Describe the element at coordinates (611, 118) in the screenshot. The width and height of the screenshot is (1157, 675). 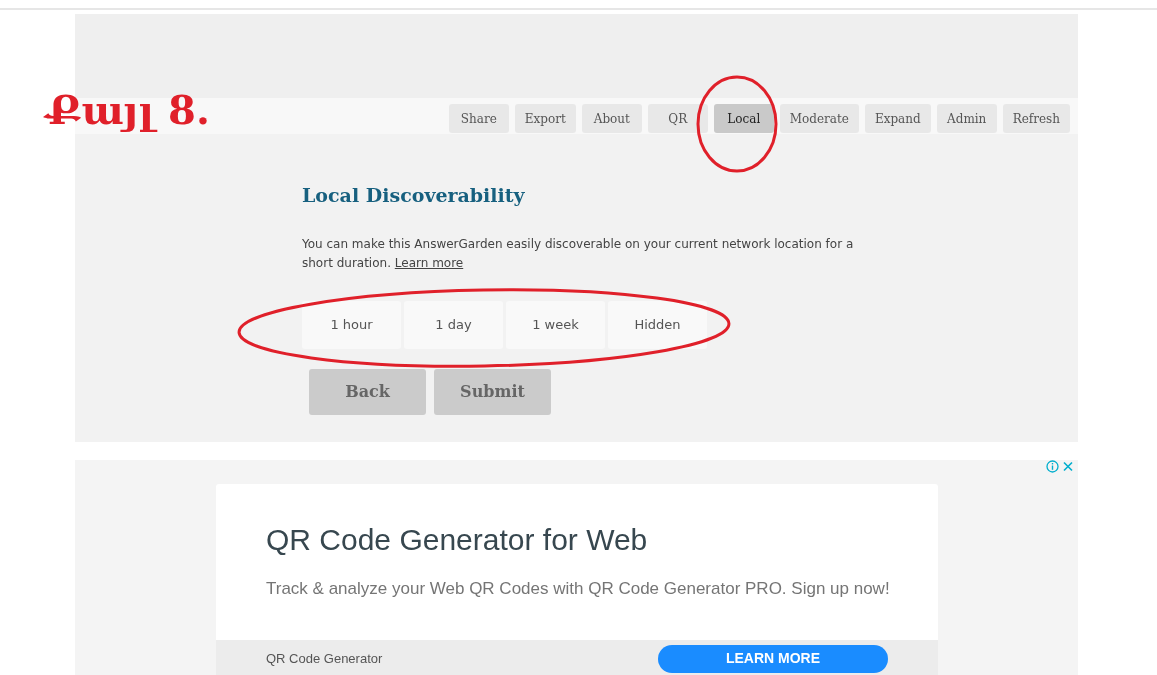
I see `toolbar-tab: About` at that location.